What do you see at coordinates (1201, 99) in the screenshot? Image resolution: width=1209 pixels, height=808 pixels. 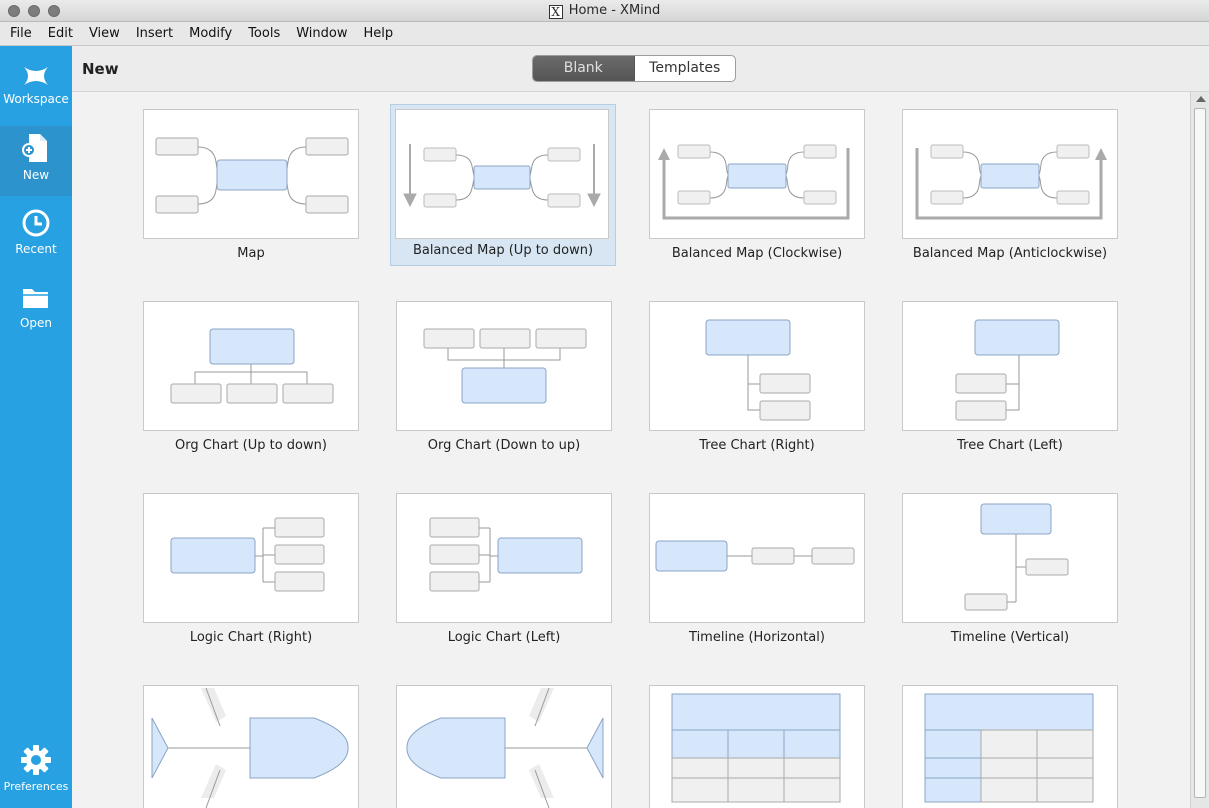 I see `scroll-up-arrow-icon` at bounding box center [1201, 99].